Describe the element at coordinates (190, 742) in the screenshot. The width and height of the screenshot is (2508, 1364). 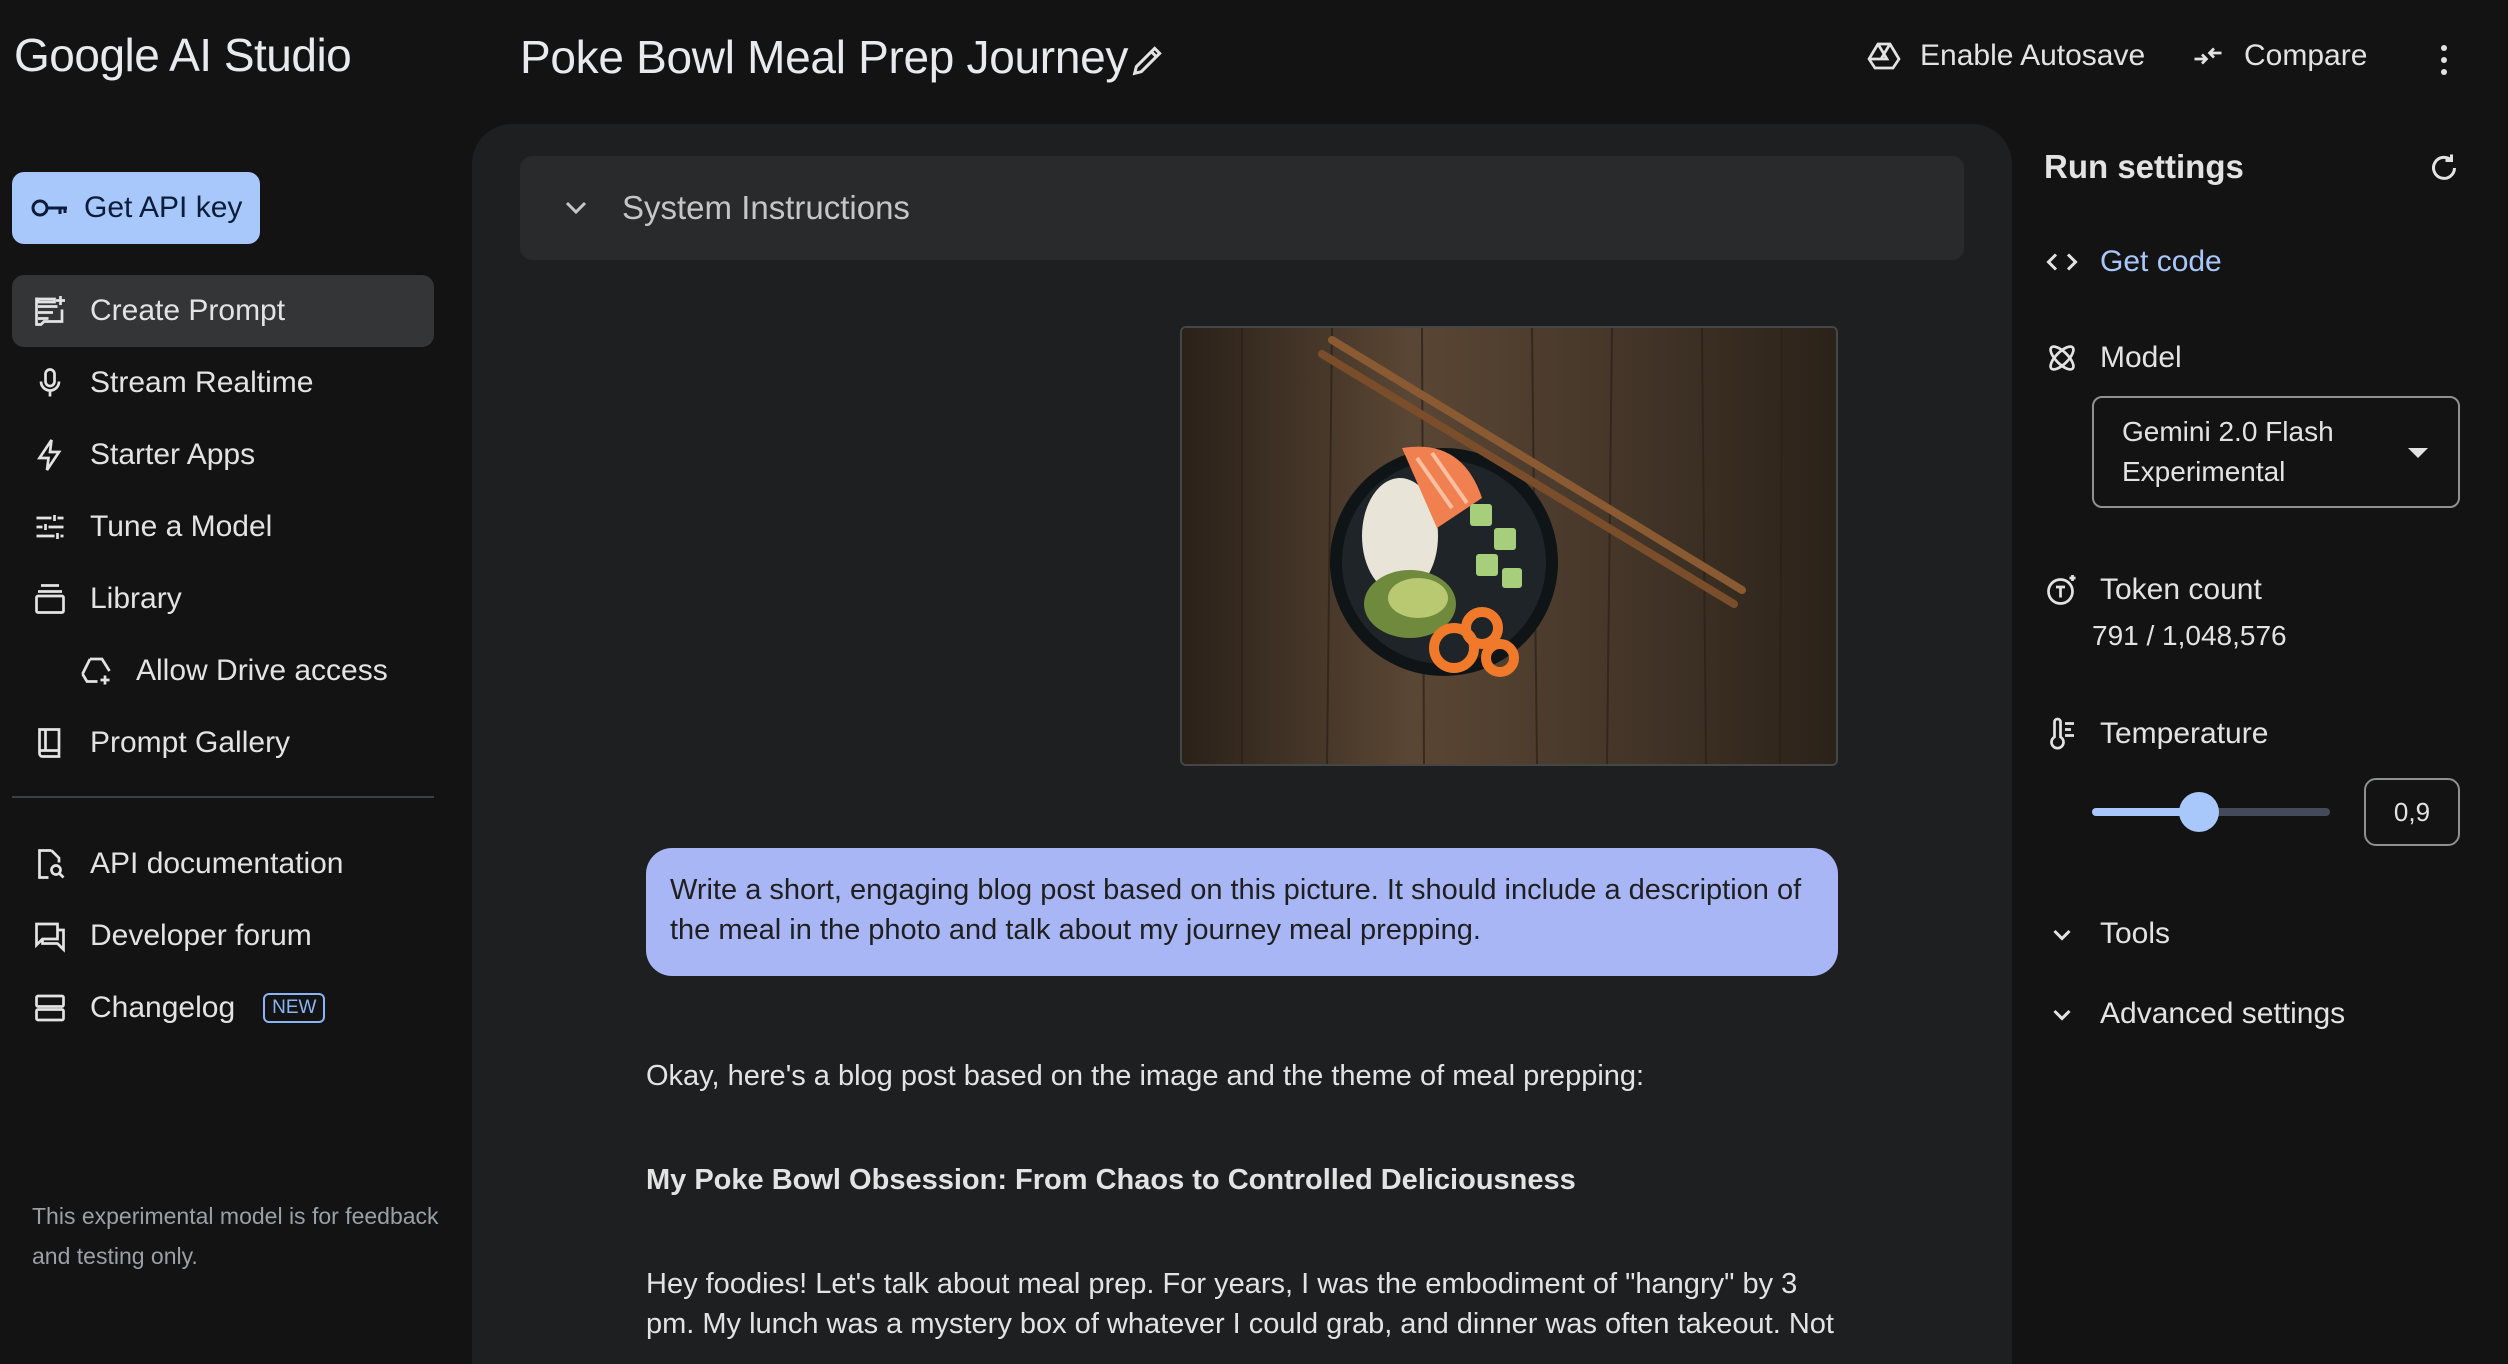
I see `sidebar-item-label: Prompt Gallery` at that location.